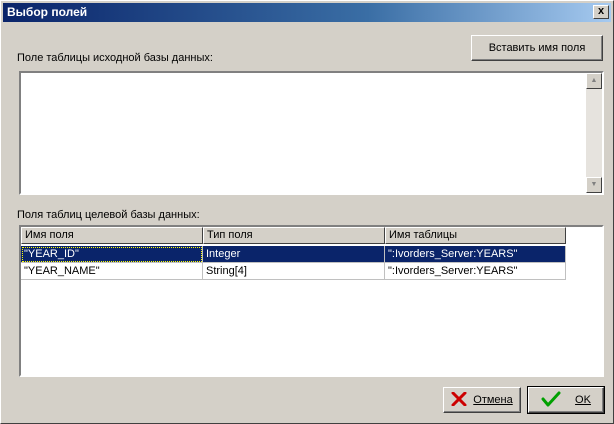 Image resolution: width=614 pixels, height=424 pixels. Describe the element at coordinates (594, 133) in the screenshot. I see `source-field-scrollbar: ▲ ▼` at that location.